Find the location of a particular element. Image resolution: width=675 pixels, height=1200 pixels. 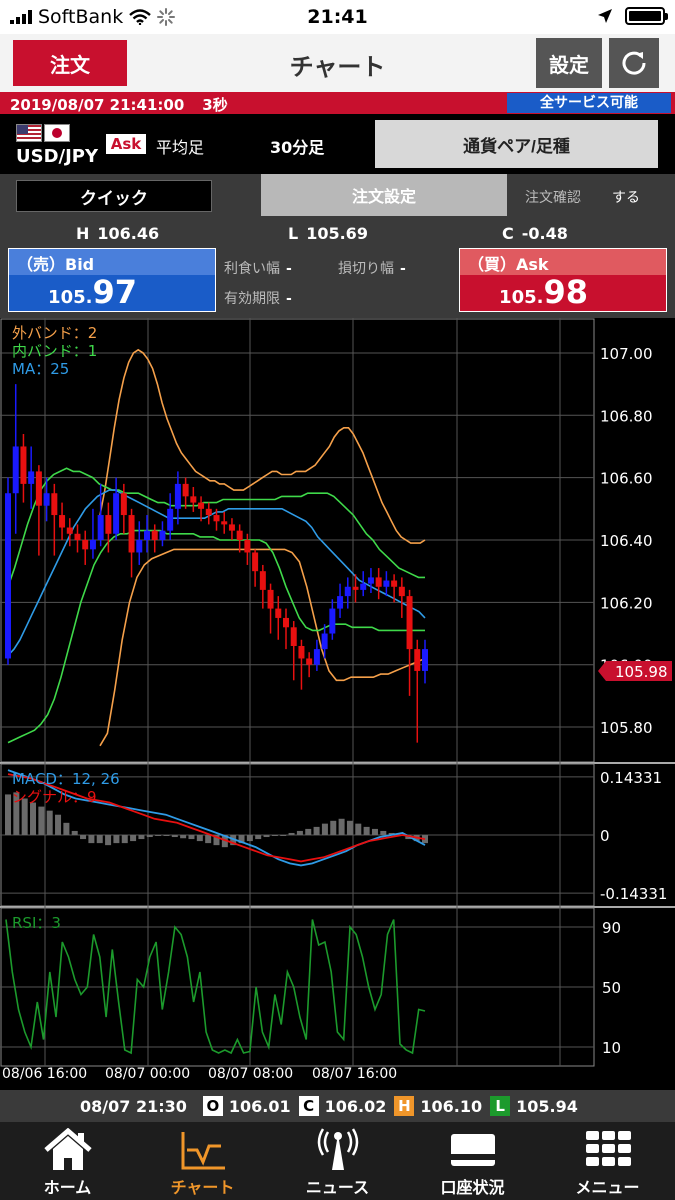

open-label: O is located at coordinates (212, 1106).